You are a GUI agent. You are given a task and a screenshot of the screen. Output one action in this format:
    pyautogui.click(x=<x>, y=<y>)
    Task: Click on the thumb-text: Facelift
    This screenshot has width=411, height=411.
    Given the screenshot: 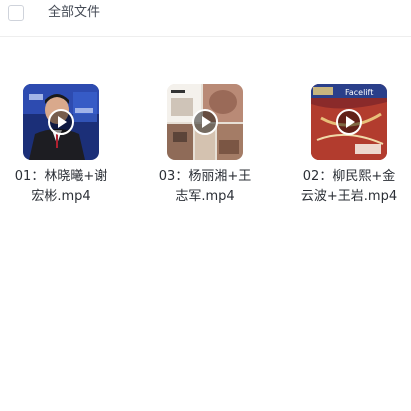 What is the action you would take?
    pyautogui.click(x=359, y=92)
    